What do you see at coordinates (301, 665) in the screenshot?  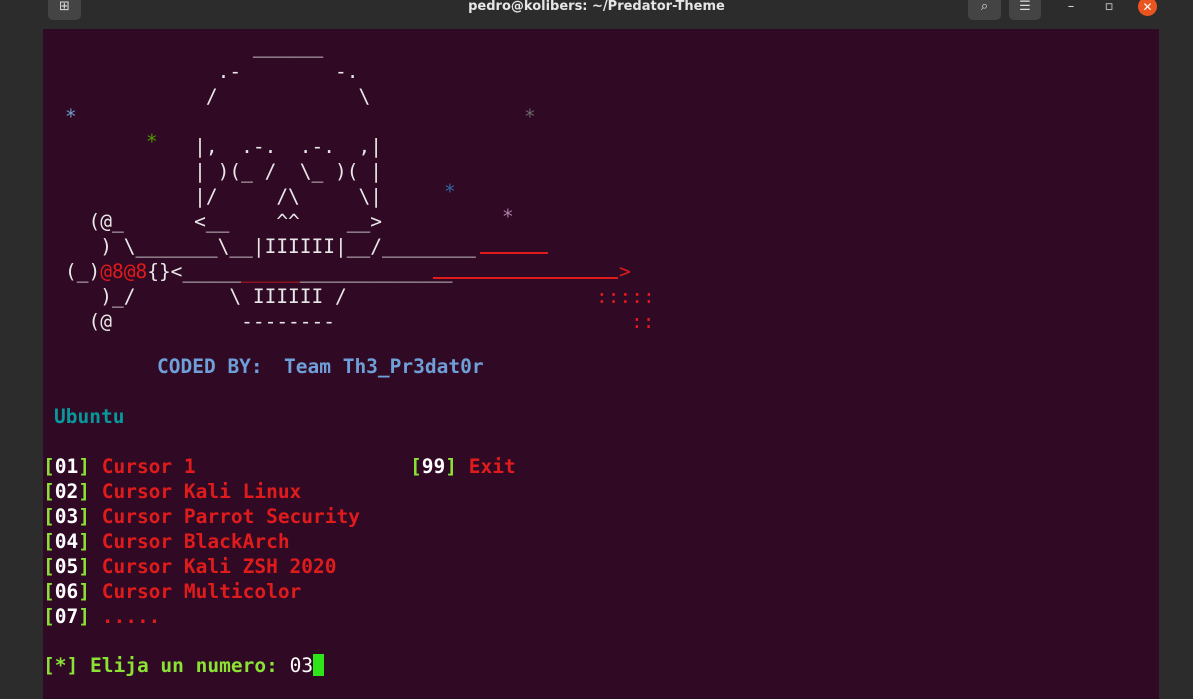 I see `prompt-input: 03` at bounding box center [301, 665].